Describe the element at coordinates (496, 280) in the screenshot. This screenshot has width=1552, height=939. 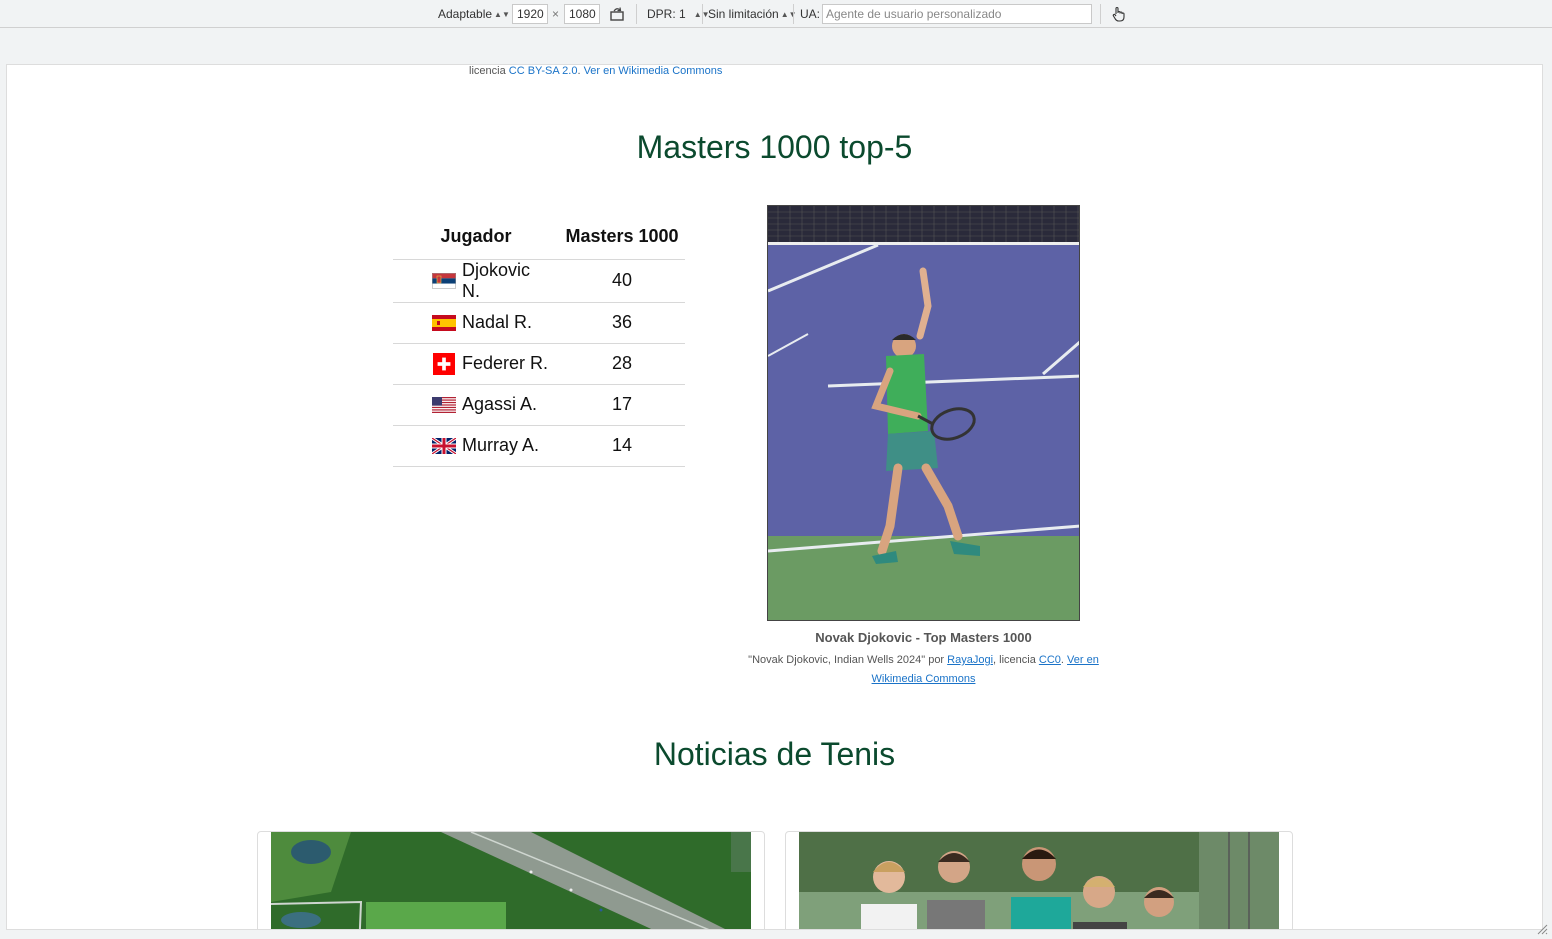
I see `player-name: Djokovic N.` at that location.